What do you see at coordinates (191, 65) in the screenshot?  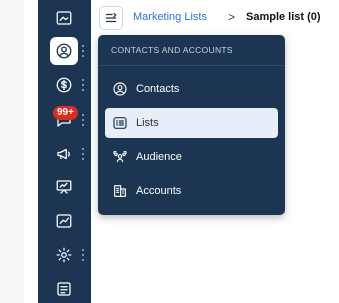 I see `menu-divider` at bounding box center [191, 65].